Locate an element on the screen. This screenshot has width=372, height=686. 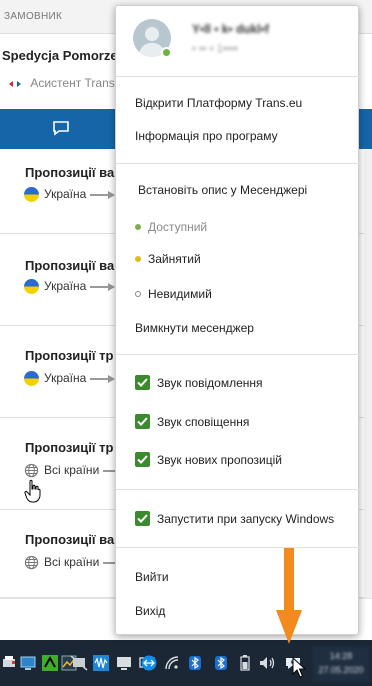
online-status-dot is located at coordinates (166, 52).